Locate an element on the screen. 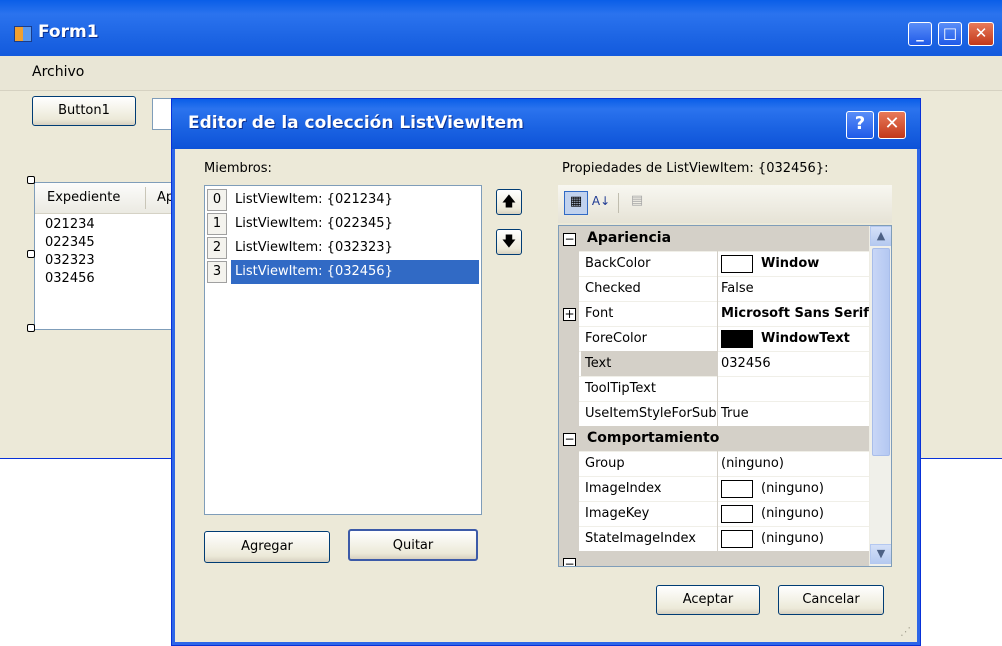  member-text: ListViewItem: {021234} is located at coordinates (314, 199).